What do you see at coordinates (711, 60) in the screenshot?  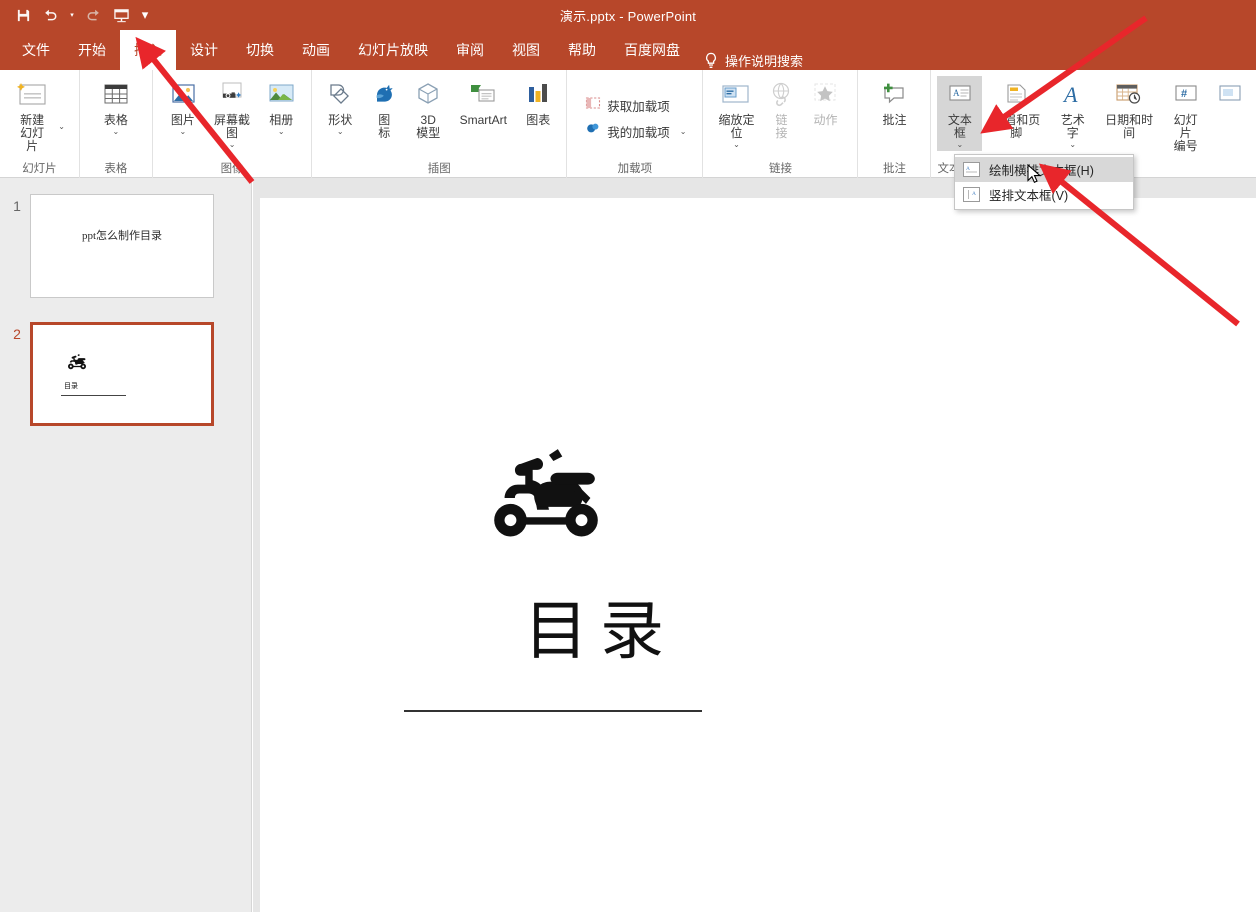 I see `lightbulb-icon` at bounding box center [711, 60].